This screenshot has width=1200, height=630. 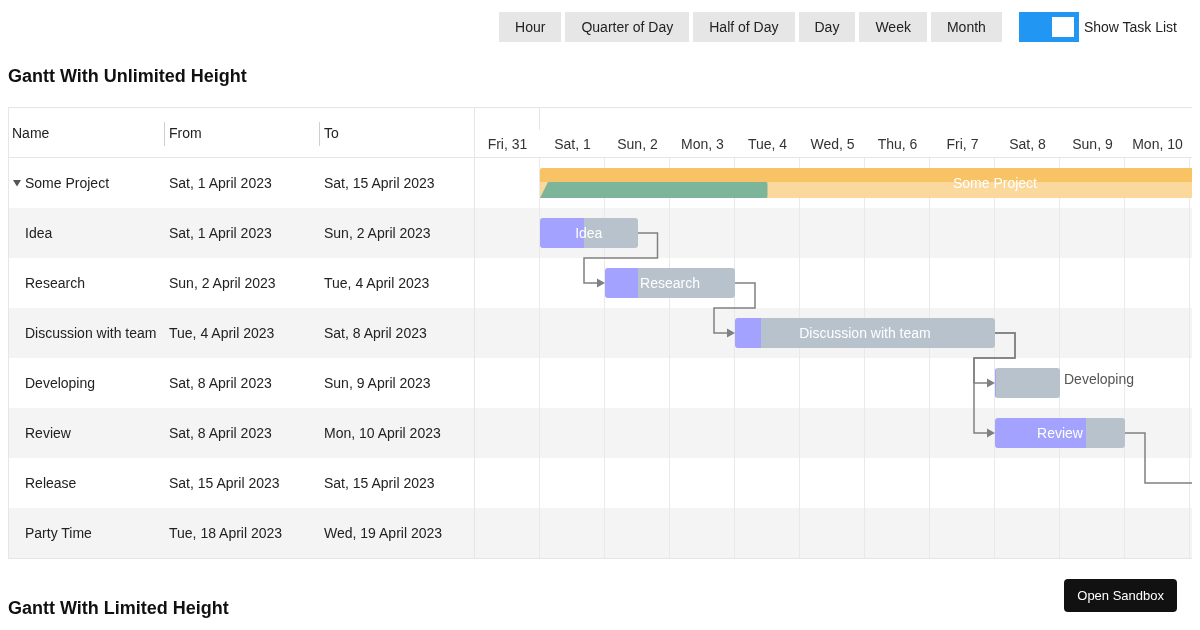 What do you see at coordinates (827, 27) in the screenshot?
I see `view-mode-button: Day` at bounding box center [827, 27].